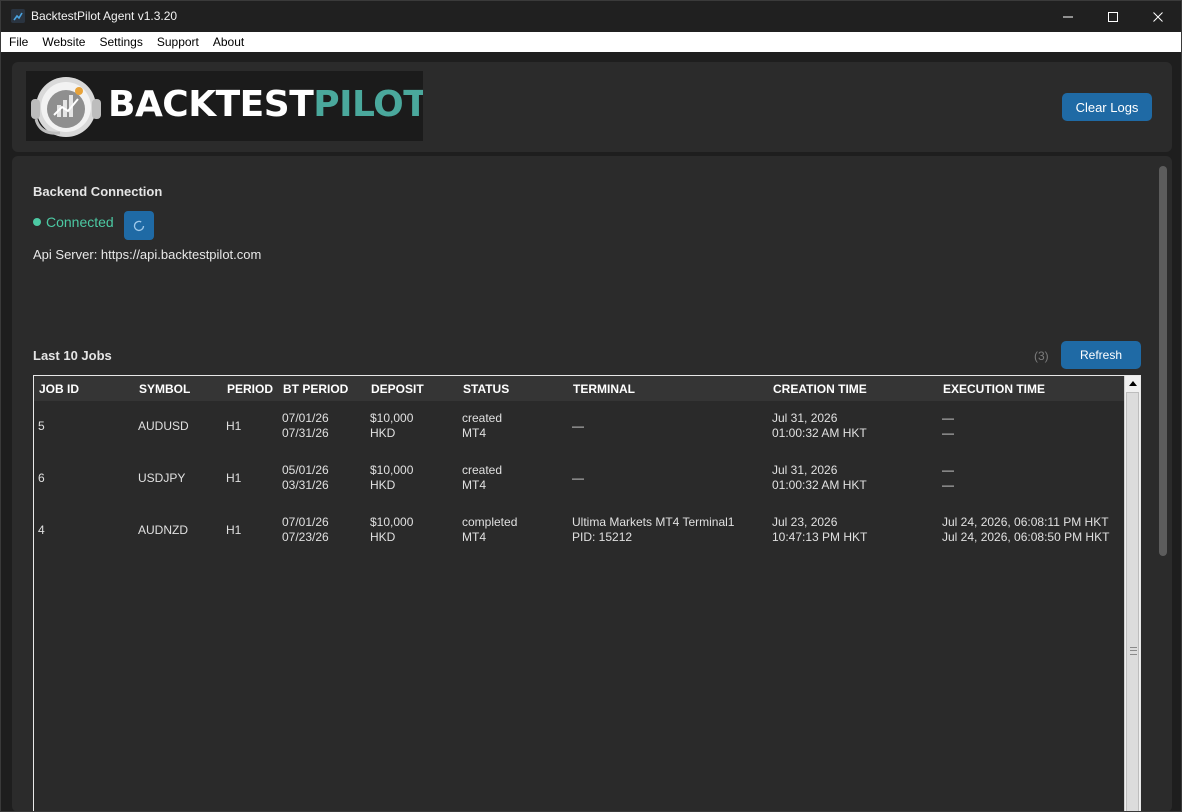 This screenshot has height=812, width=1182. Describe the element at coordinates (98, 191) in the screenshot. I see `backend-connection-title: Backend Connection` at that location.